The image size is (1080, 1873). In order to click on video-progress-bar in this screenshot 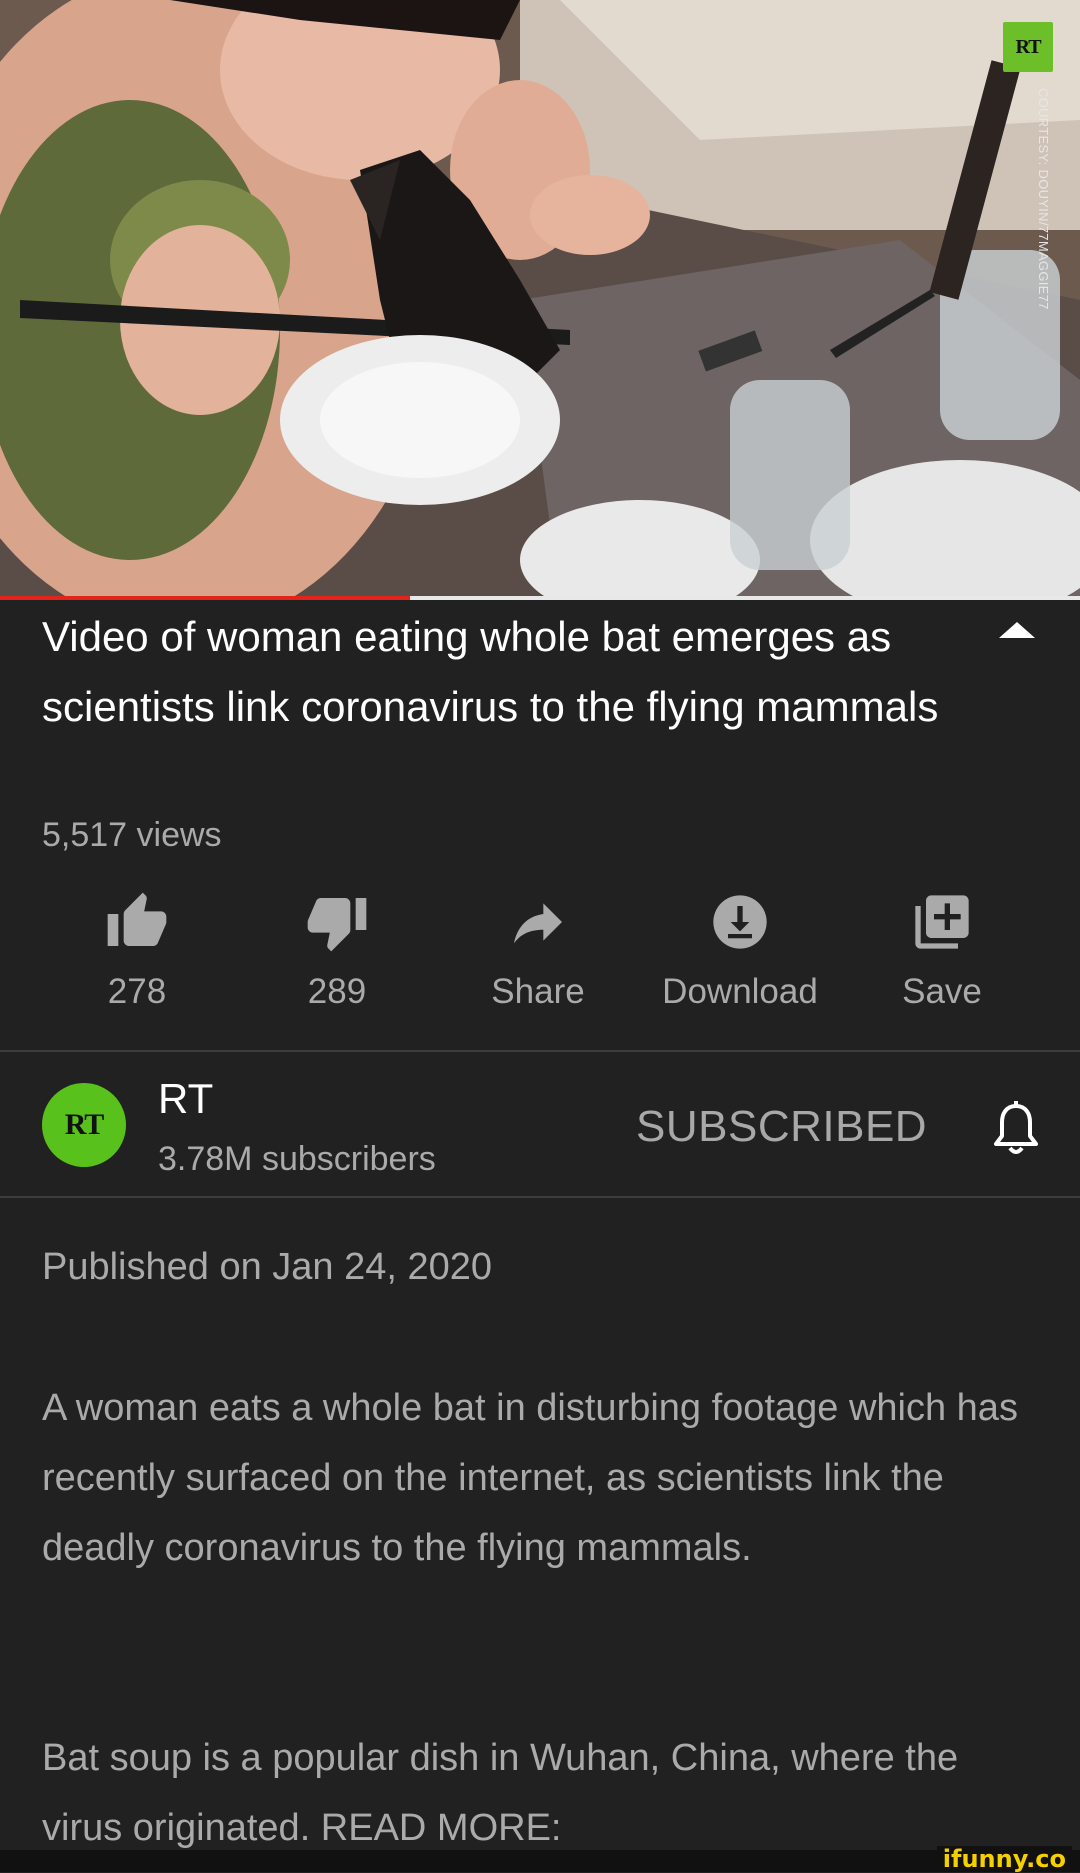, I will do `click(540, 598)`.